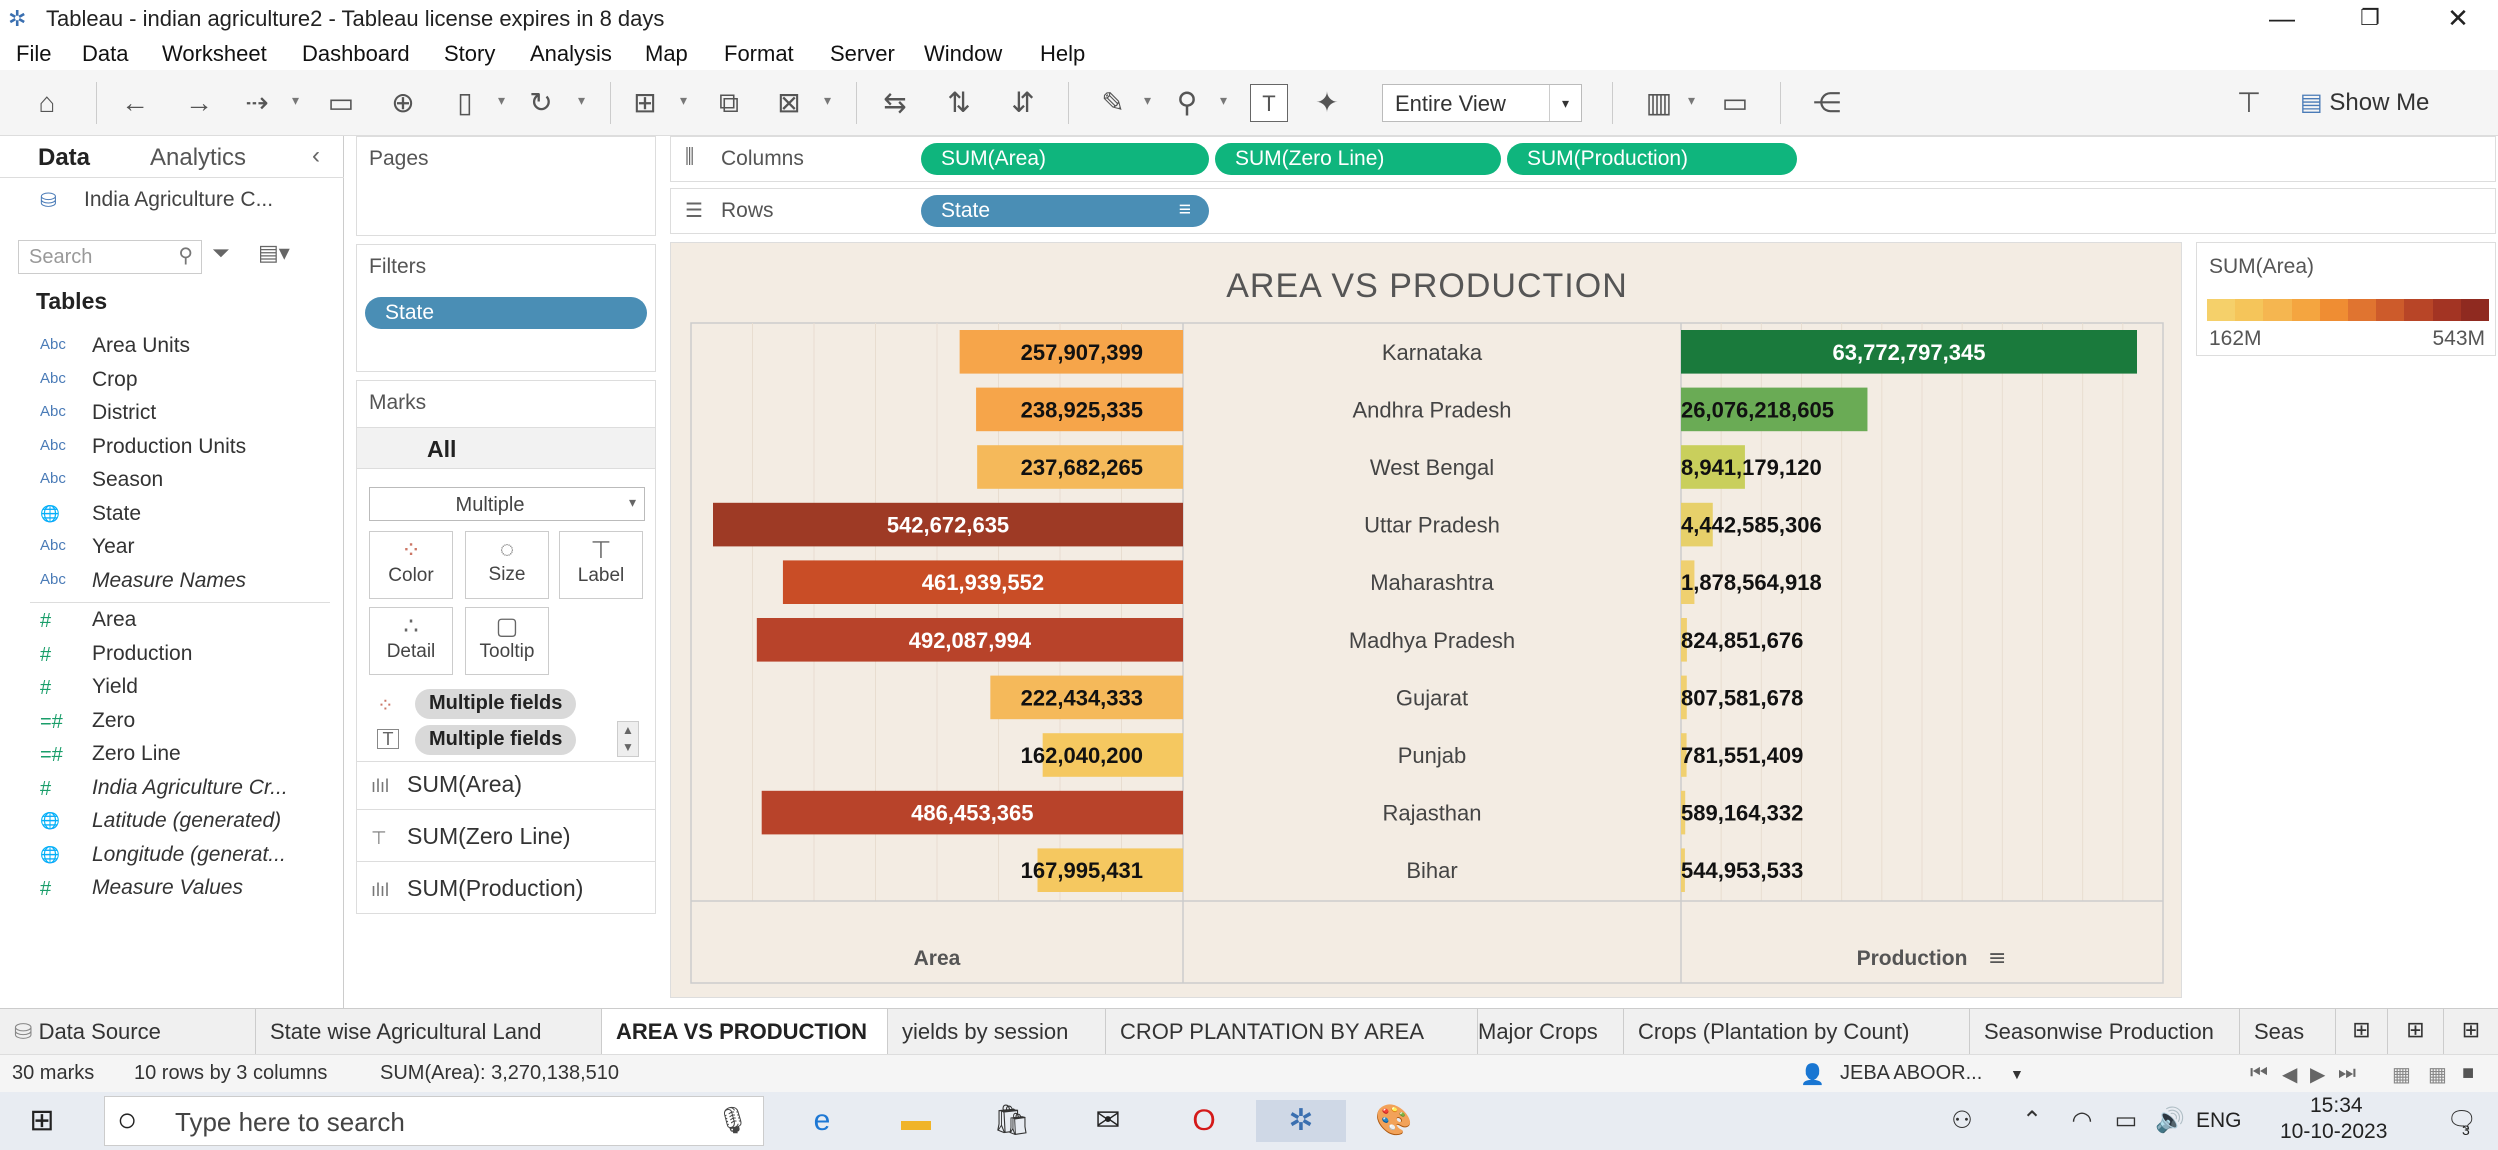 This screenshot has height=1150, width=2498. I want to click on field-latitude-generated: 🌐 Latitude (generated), so click(165, 822).